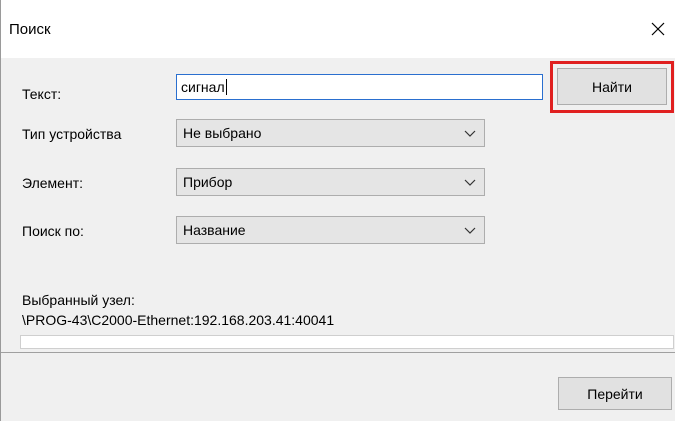 Image resolution: width=675 pixels, height=421 pixels. What do you see at coordinates (359, 87) in the screenshot?
I see `search-text-input: сигнал` at bounding box center [359, 87].